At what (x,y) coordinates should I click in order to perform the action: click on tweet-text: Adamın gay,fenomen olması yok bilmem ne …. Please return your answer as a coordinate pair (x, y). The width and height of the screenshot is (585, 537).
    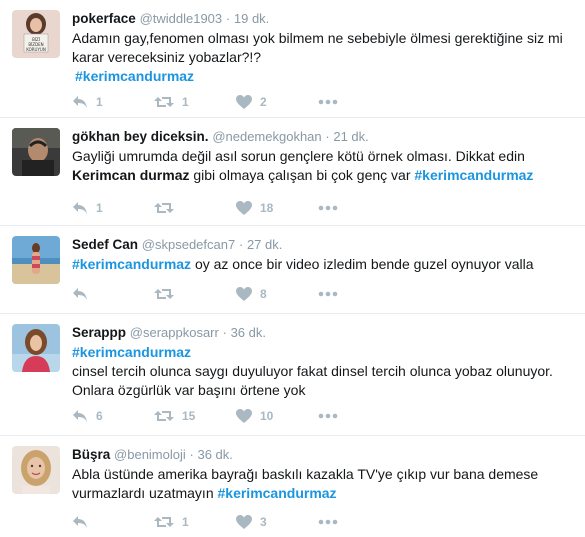
    Looking at the image, I should click on (323, 57).